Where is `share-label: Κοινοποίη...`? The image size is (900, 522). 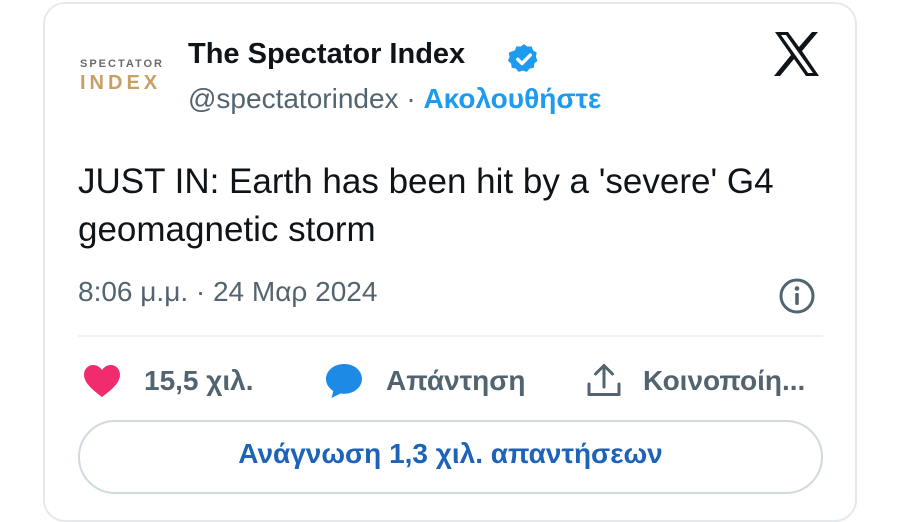 share-label: Κοινοποίη... is located at coordinates (724, 380).